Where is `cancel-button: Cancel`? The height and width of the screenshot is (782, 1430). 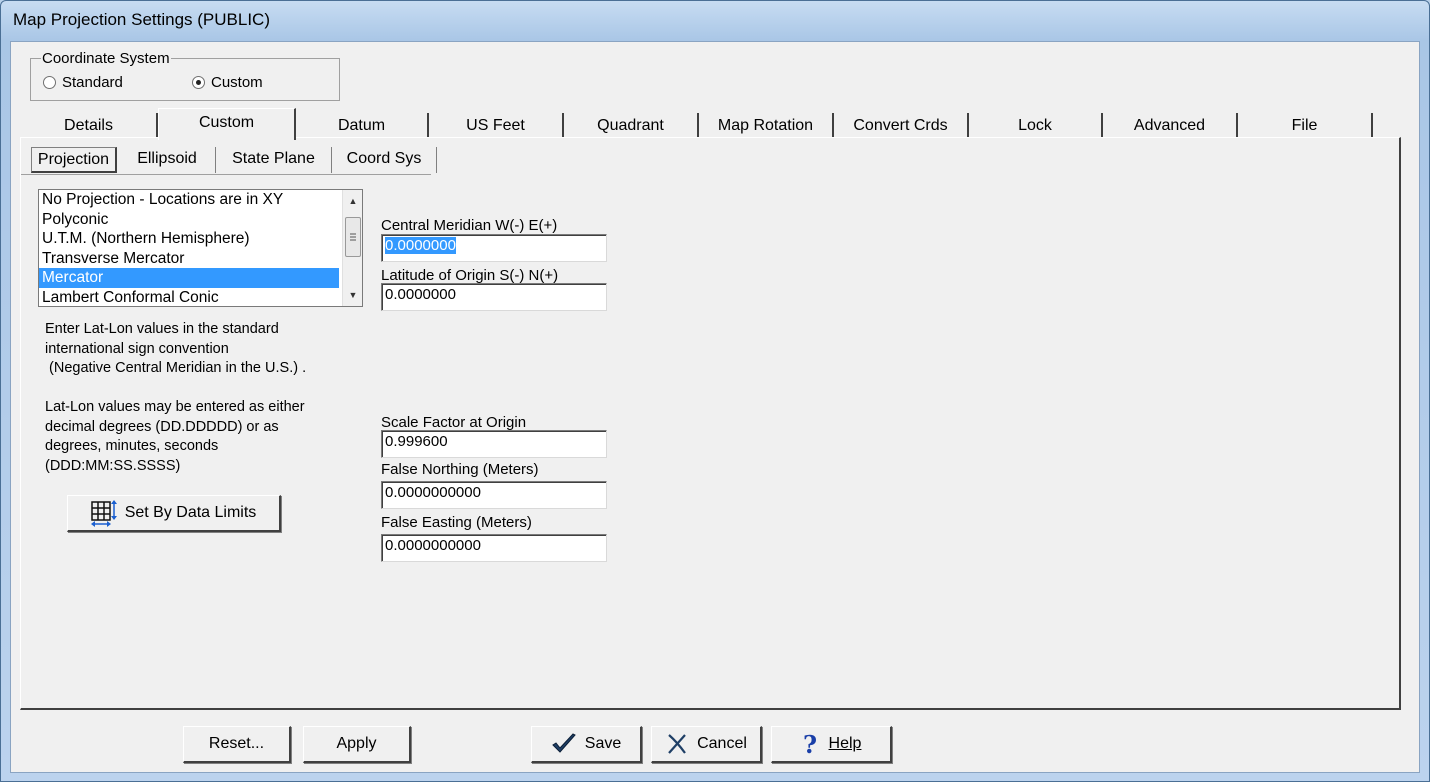 cancel-button: Cancel is located at coordinates (706, 744).